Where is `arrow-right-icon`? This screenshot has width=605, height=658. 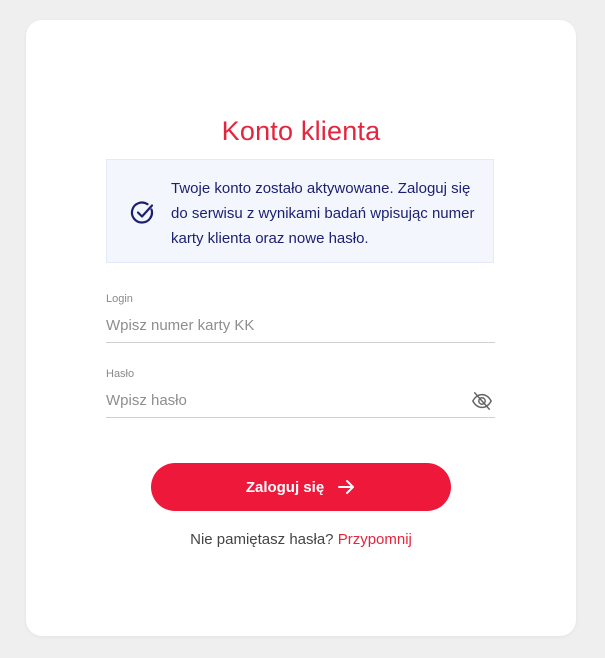 arrow-right-icon is located at coordinates (346, 487).